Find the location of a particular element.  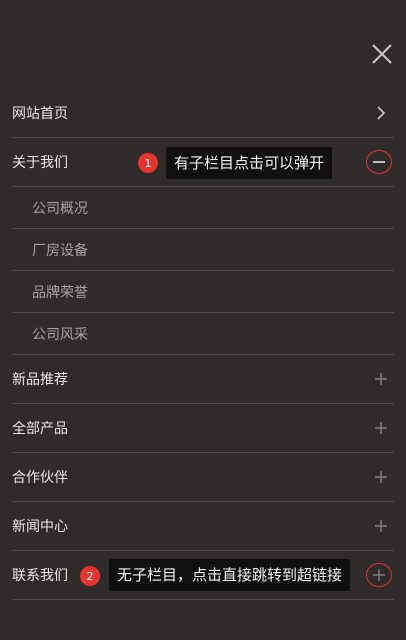

submenu-item-label: 公司风采 is located at coordinates (60, 334).